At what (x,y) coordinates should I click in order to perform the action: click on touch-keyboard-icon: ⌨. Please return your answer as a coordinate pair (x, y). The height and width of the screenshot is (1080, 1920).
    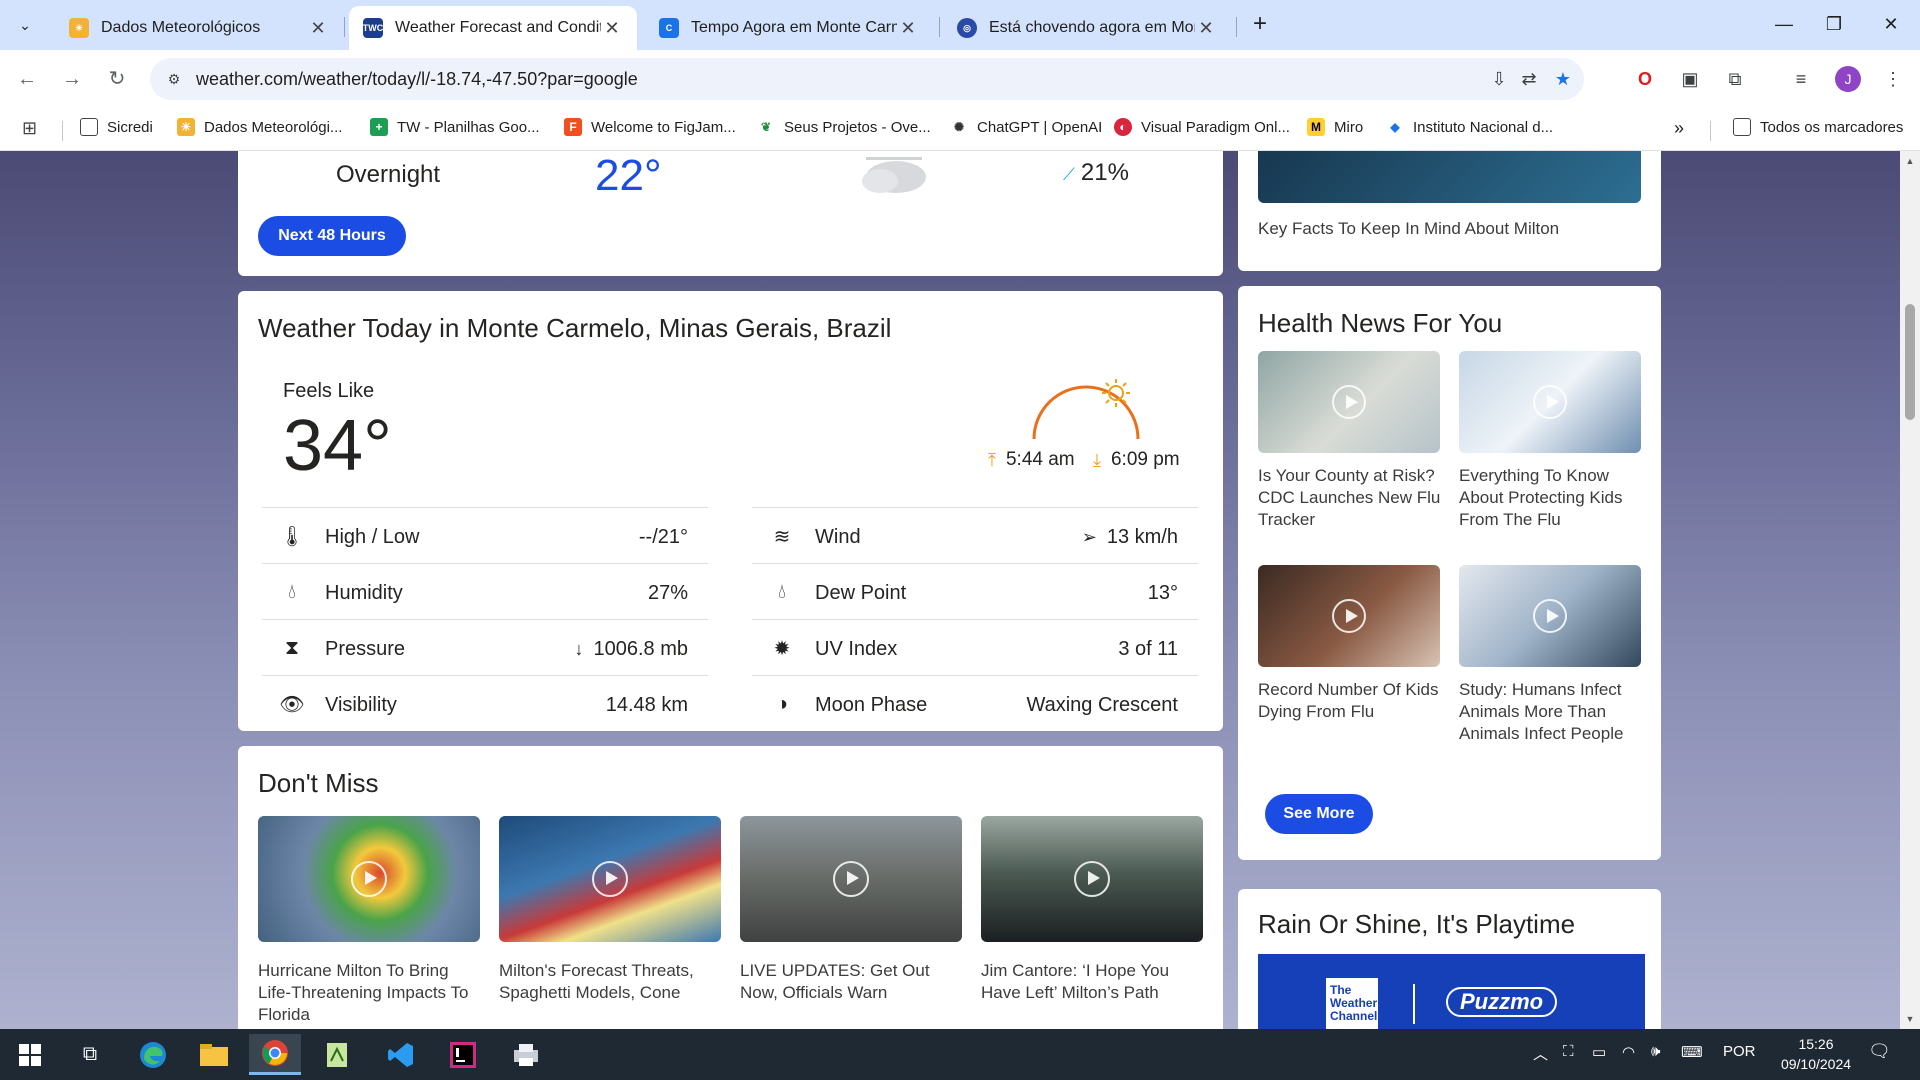
    Looking at the image, I should click on (1692, 1052).